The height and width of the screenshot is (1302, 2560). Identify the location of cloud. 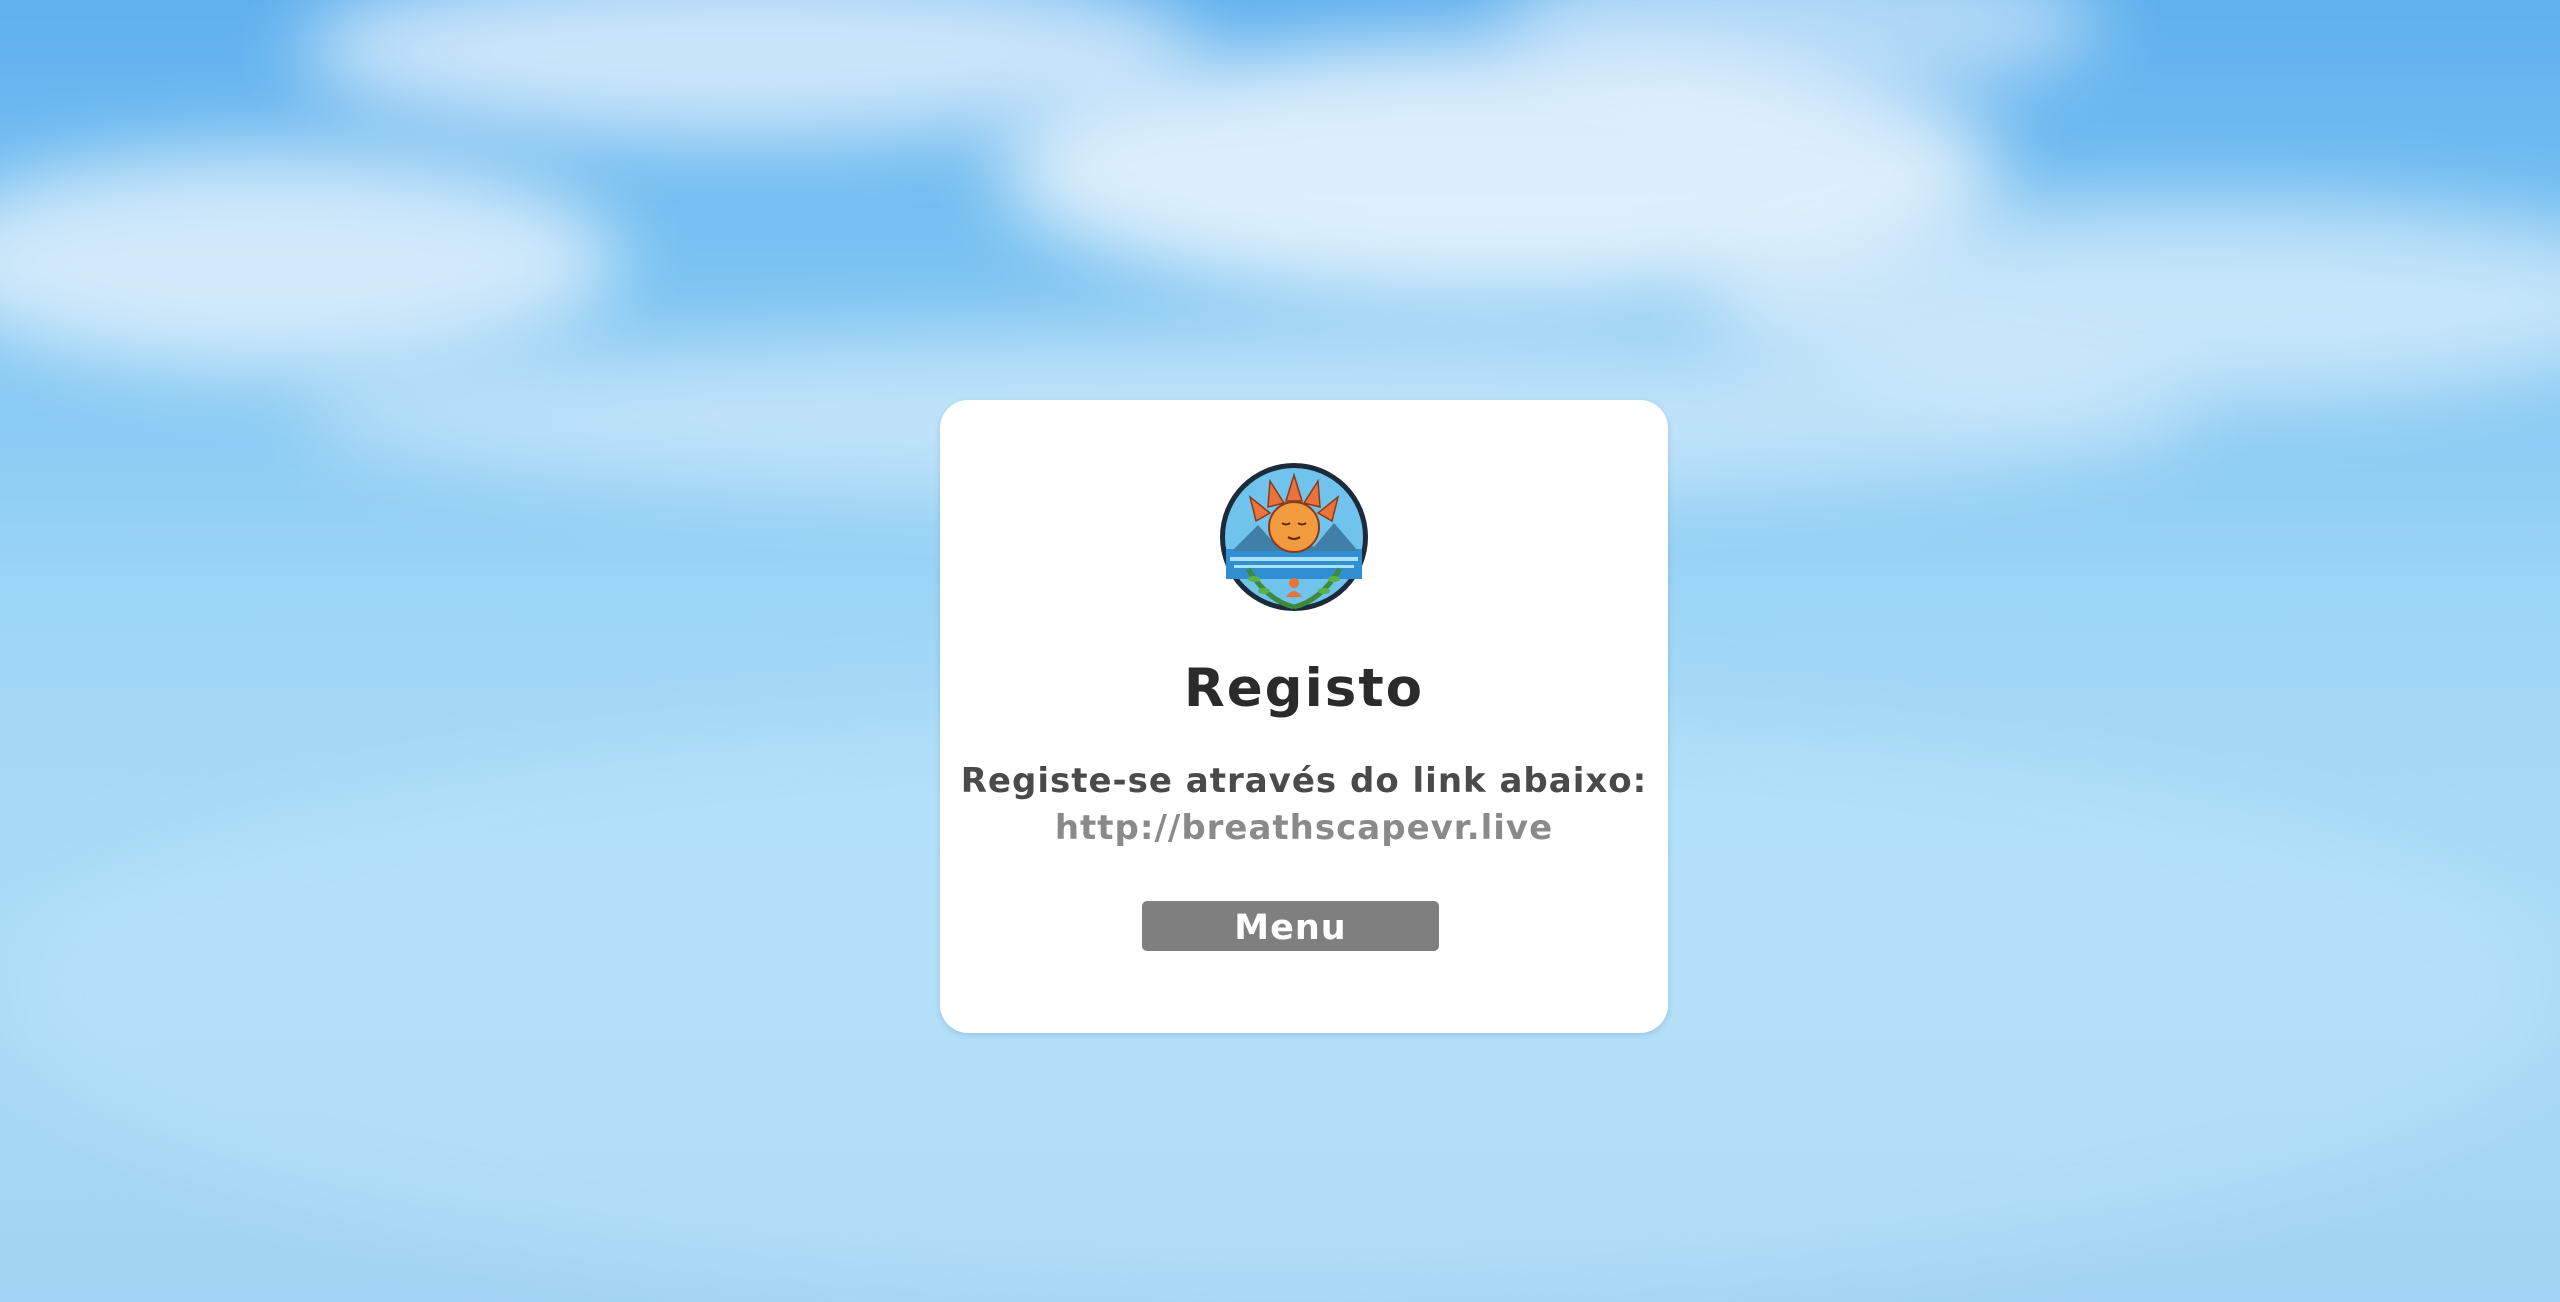
(310, 260).